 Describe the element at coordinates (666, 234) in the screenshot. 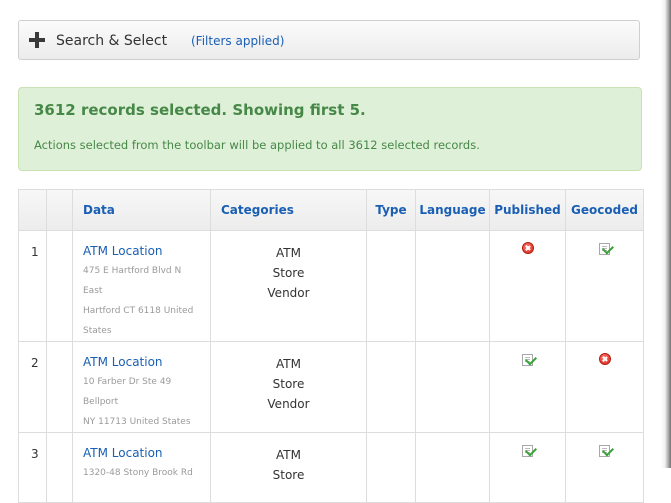

I see `window-edge-shadow` at that location.